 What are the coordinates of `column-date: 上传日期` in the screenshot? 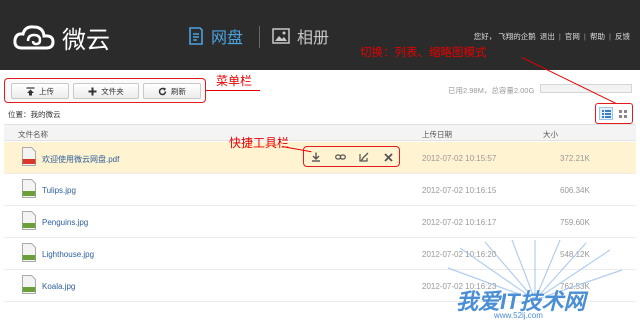 It's located at (437, 134).